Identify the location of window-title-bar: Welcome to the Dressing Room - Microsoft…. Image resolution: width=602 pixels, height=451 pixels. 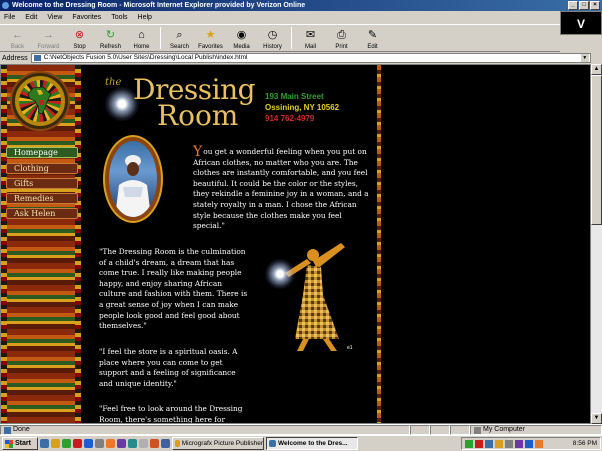
(301, 5).